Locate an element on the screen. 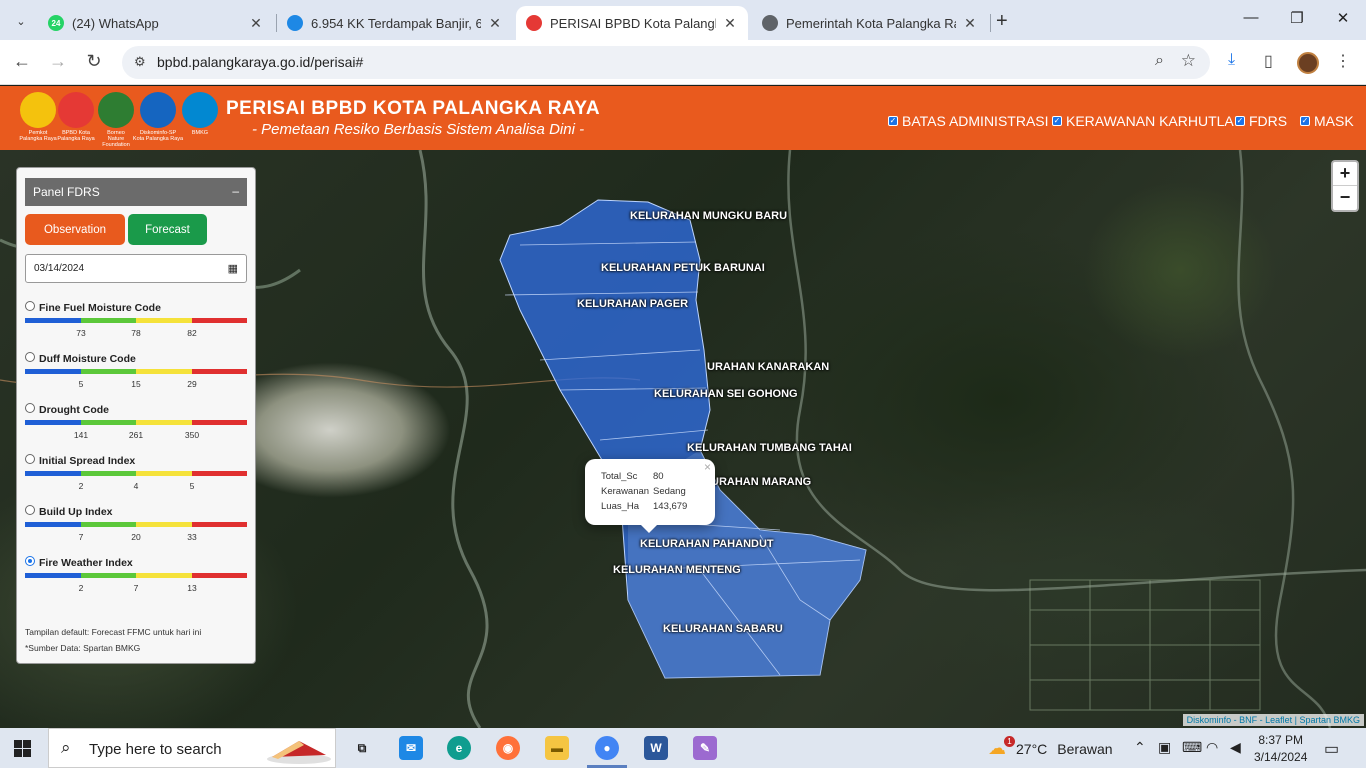  calendar-icon: ▦ is located at coordinates (233, 268).